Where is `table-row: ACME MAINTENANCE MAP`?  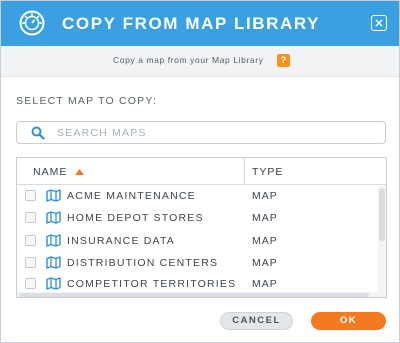 table-row: ACME MAINTENANCE MAP is located at coordinates (197, 196).